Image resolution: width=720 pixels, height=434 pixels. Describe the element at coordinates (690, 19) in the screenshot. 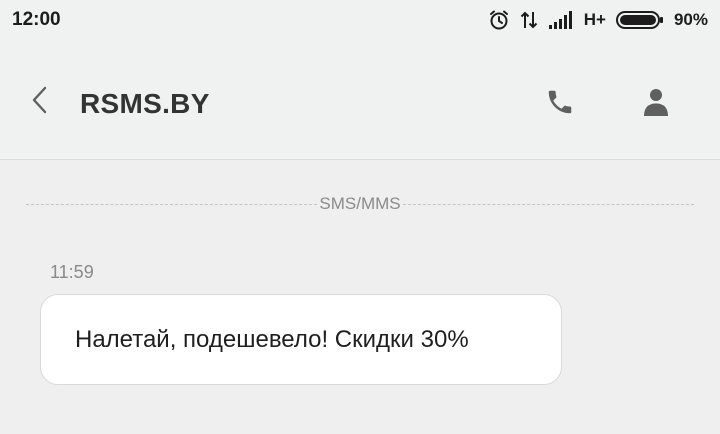

I see `battery-percent: 90%` at that location.